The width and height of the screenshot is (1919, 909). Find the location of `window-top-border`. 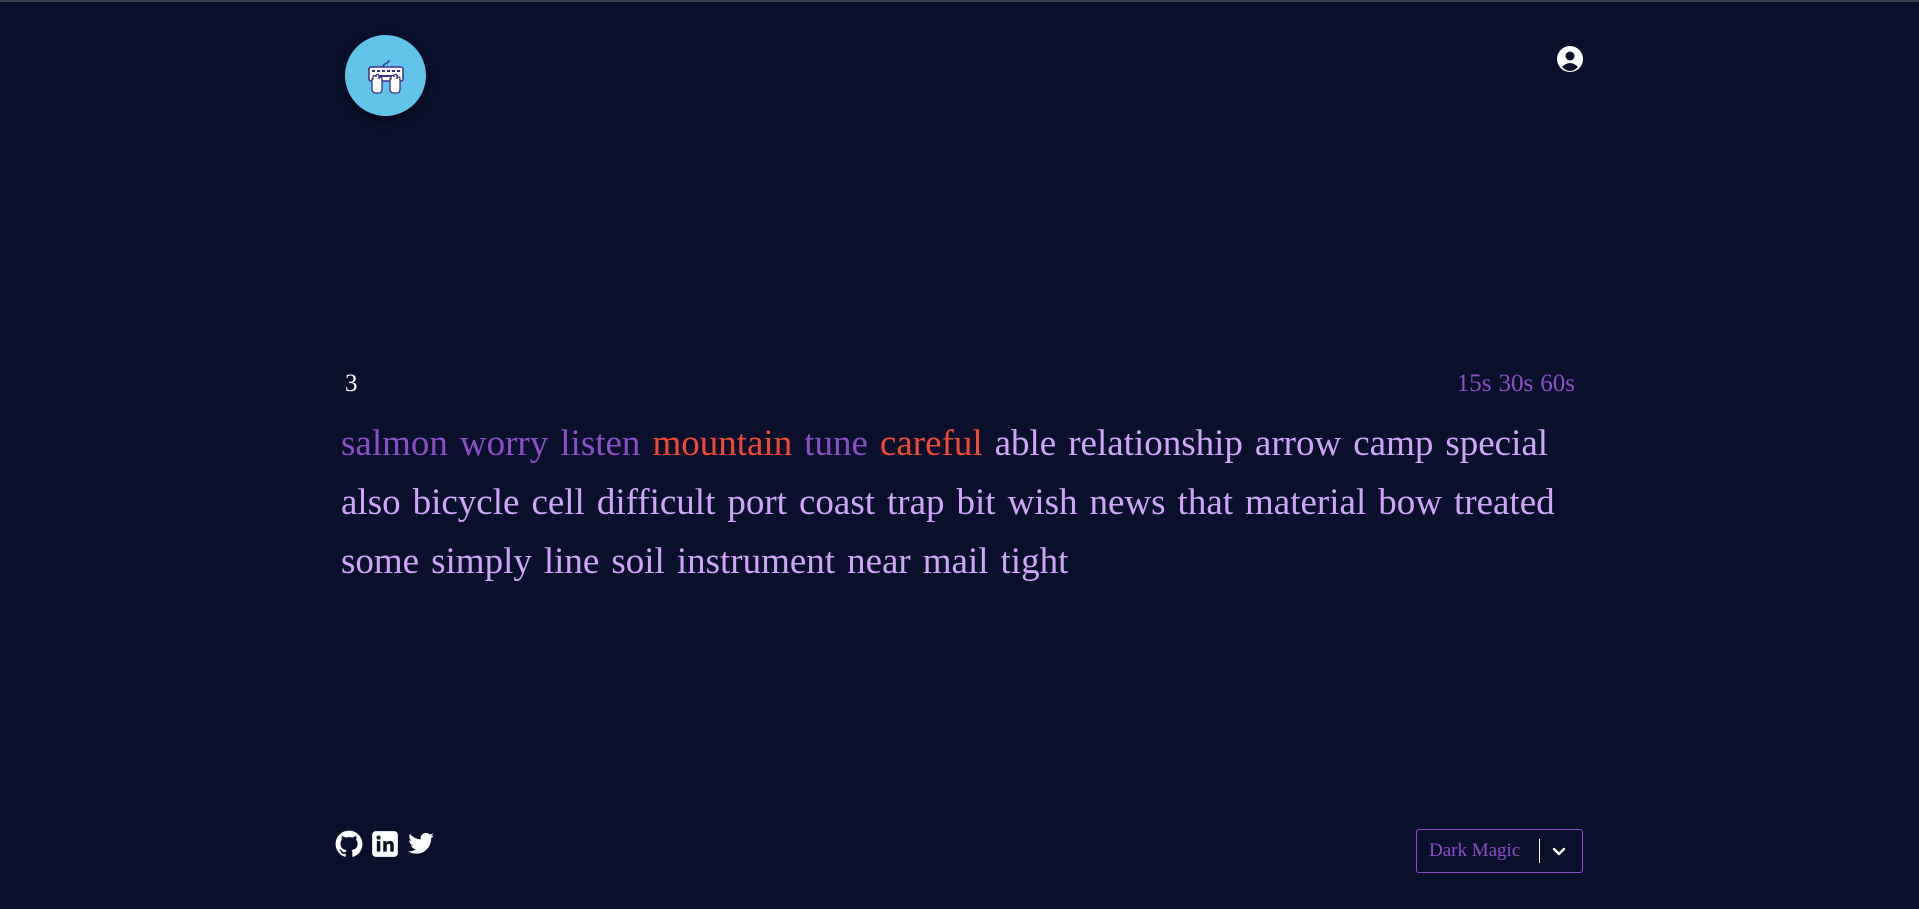

window-top-border is located at coordinates (959, 1).